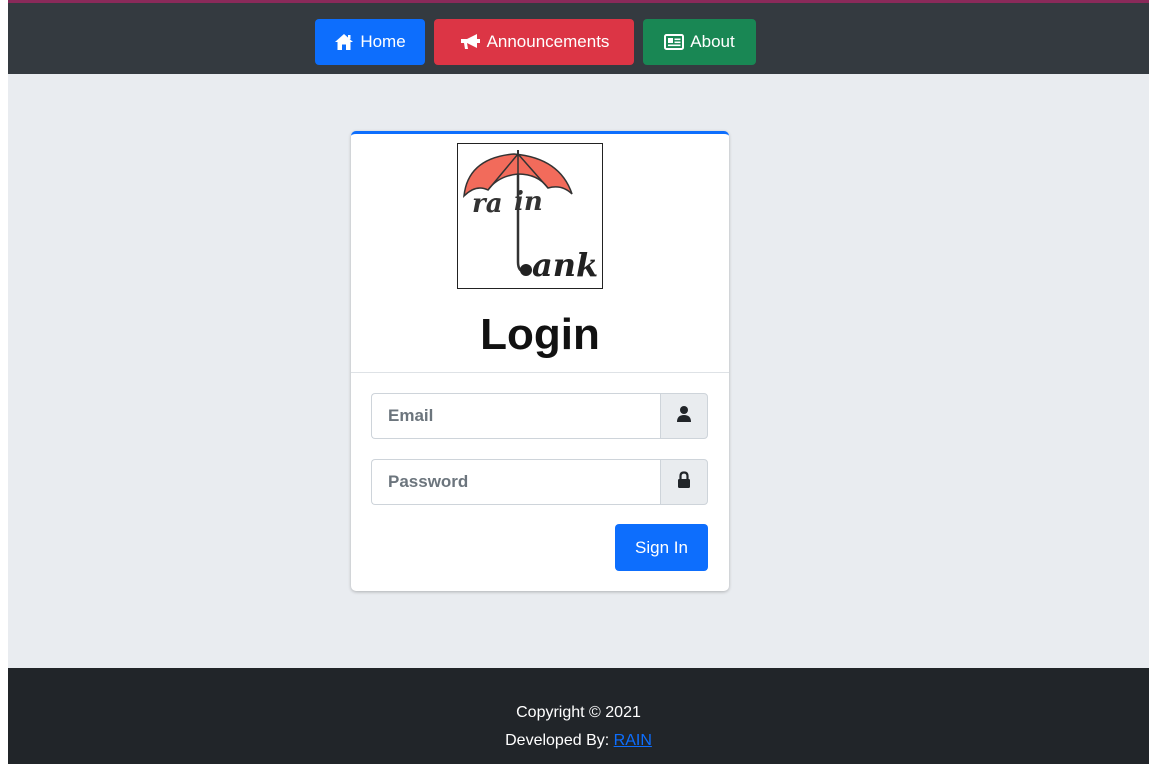 This screenshot has height=764, width=1149. Describe the element at coordinates (540, 372) in the screenshot. I see `card-divider` at that location.